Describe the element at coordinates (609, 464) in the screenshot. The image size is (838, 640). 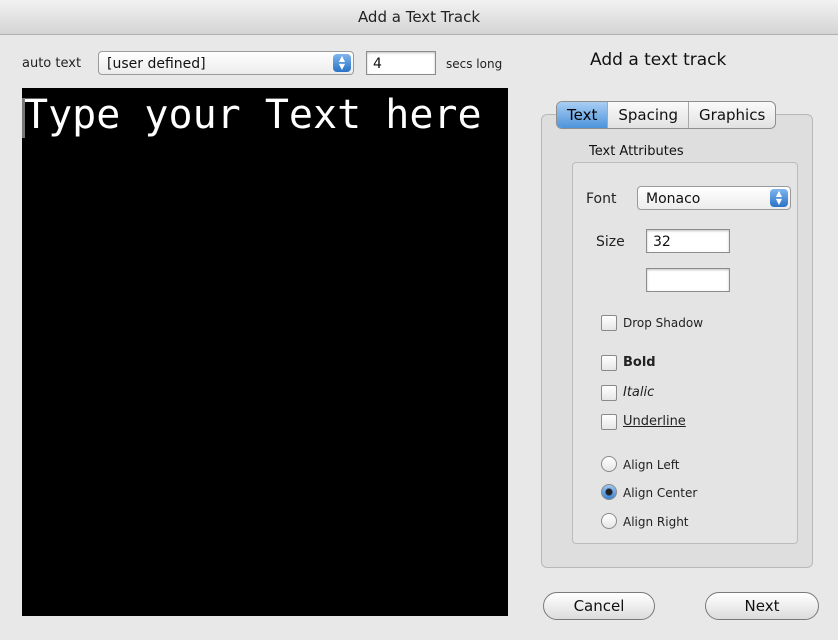
I see `align-left-radio` at that location.